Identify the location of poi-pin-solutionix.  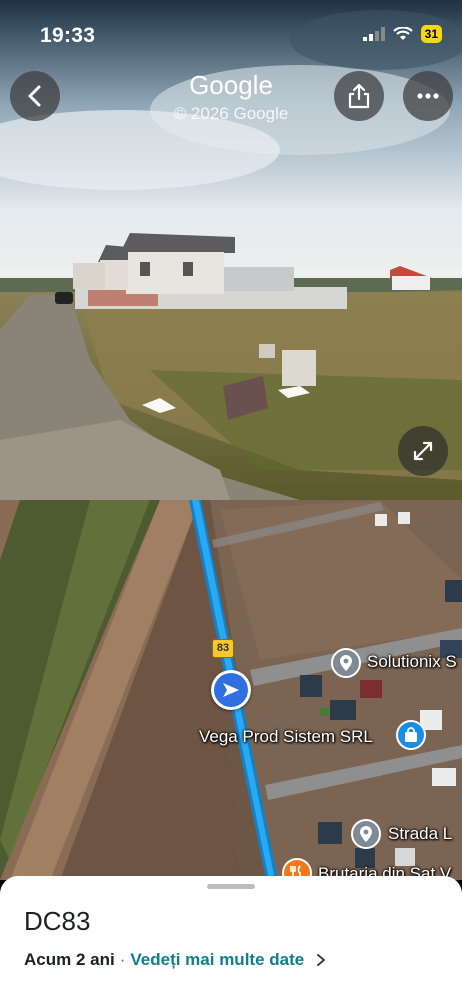
(346, 663).